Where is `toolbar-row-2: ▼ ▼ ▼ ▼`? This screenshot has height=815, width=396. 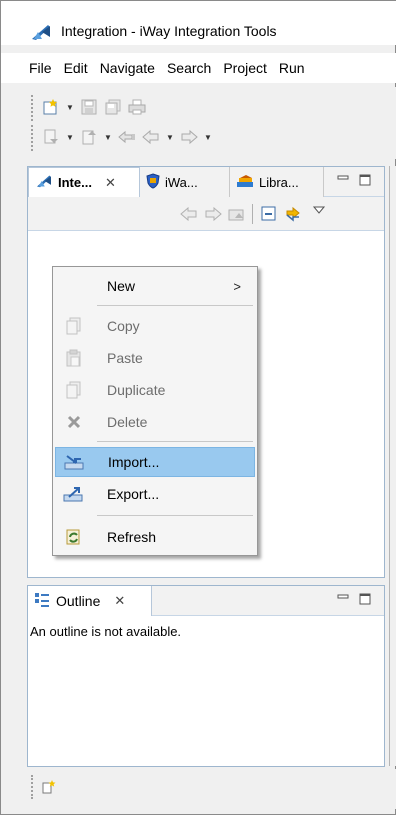
toolbar-row-2: ▼ ▼ ▼ ▼ is located at coordinates (127, 137).